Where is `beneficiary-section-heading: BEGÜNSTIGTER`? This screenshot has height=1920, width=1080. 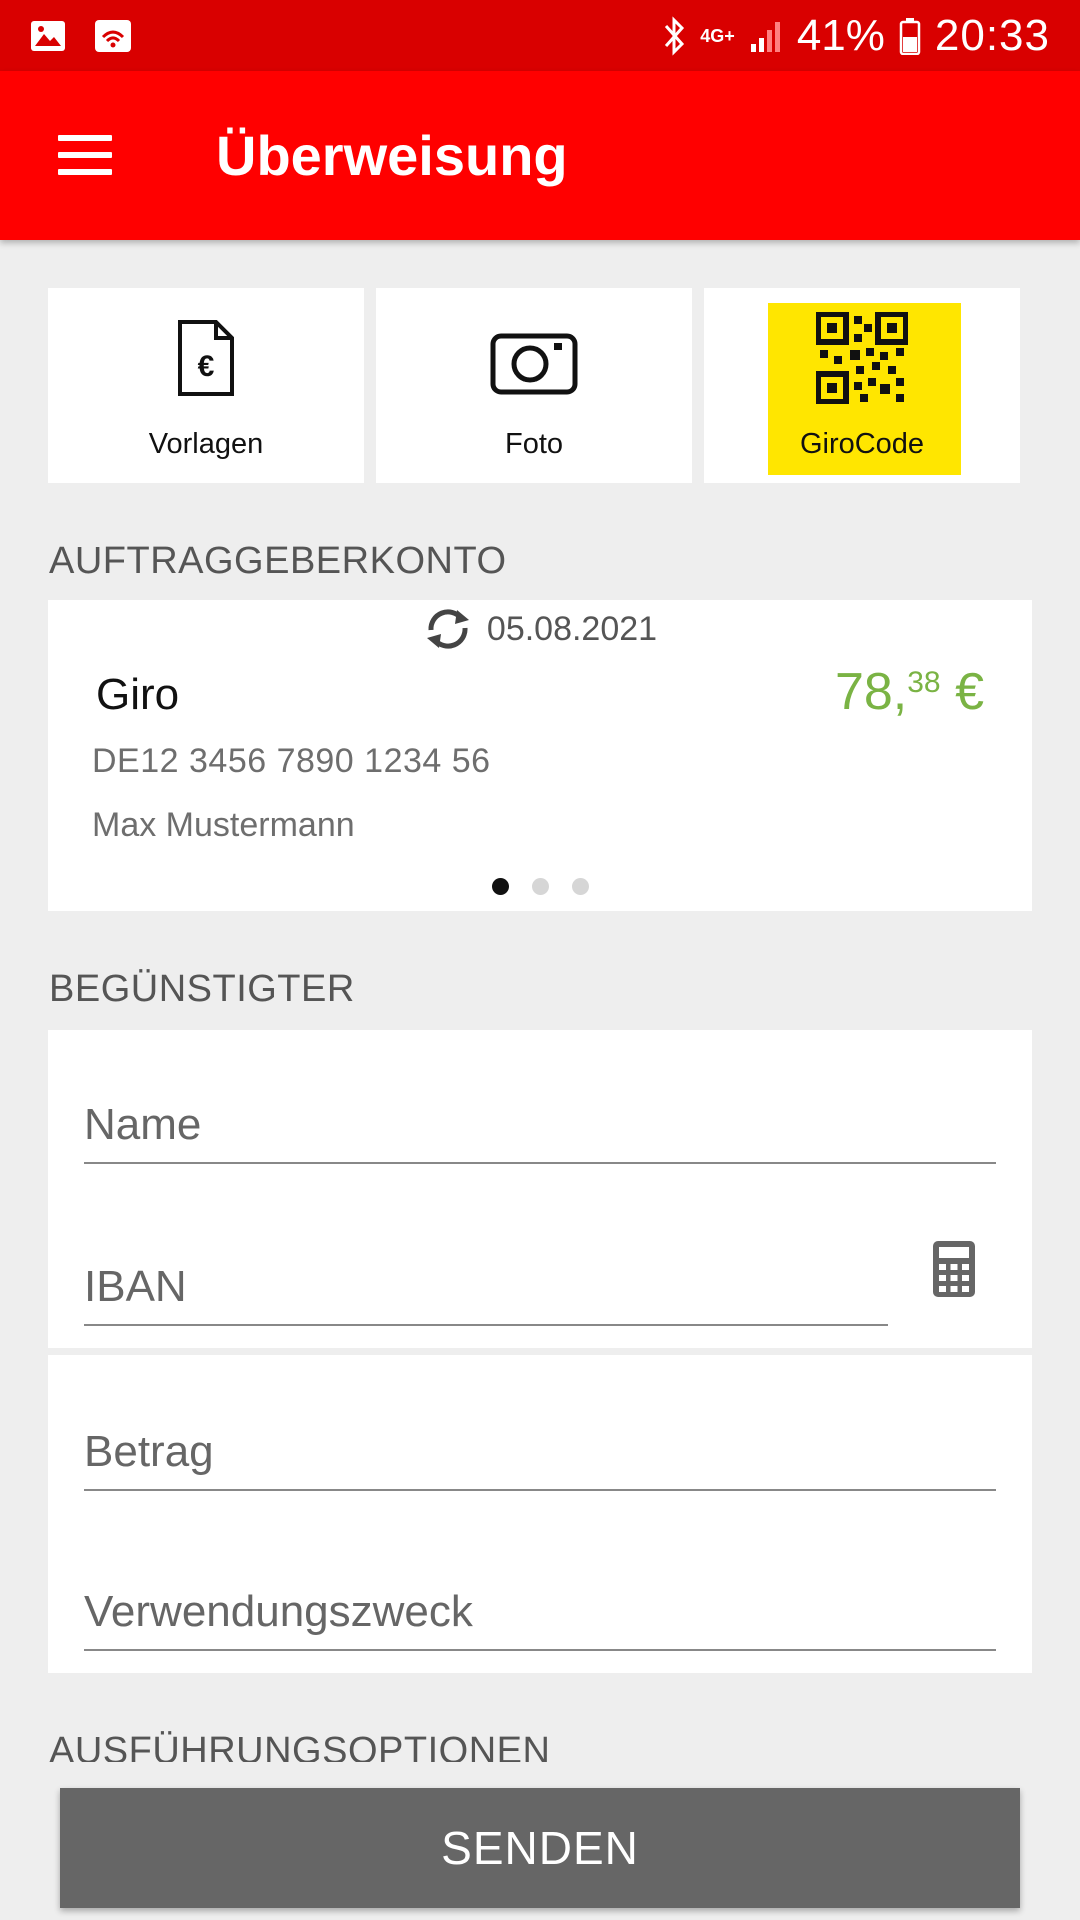
beneficiary-section-heading: BEGÜNSTIGTER is located at coordinates (202, 989).